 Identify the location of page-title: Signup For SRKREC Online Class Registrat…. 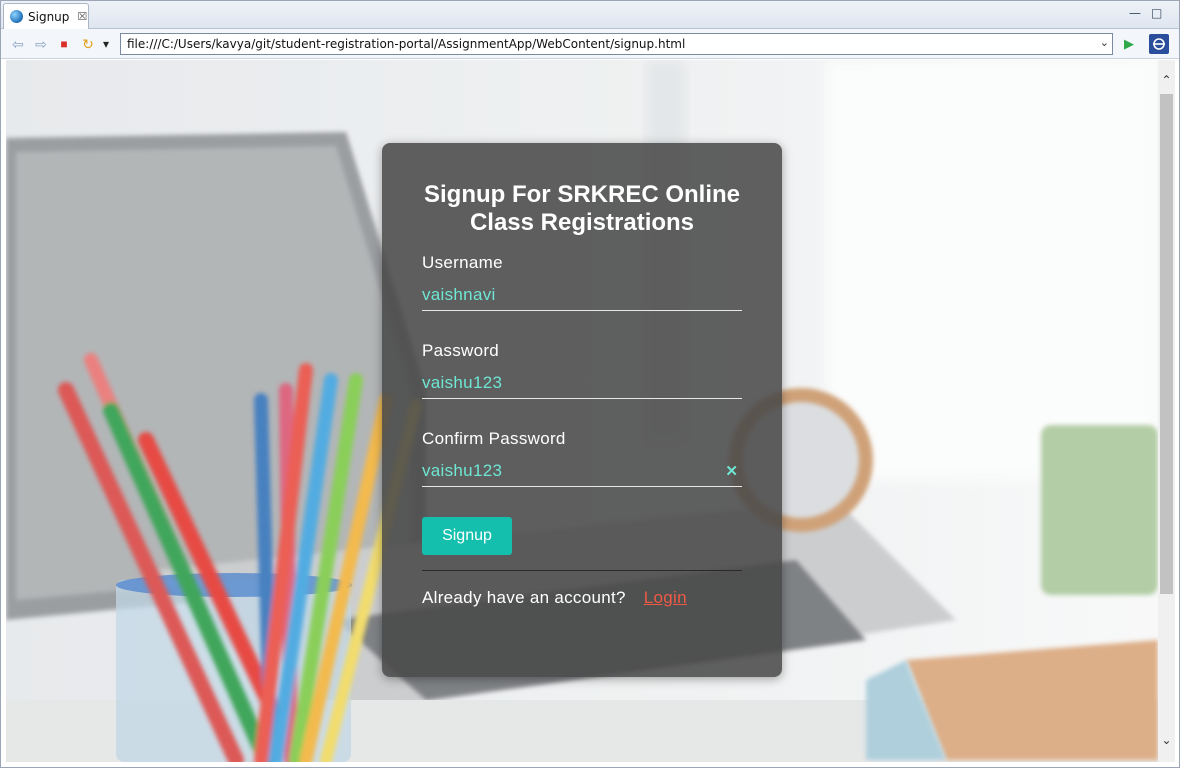
(582, 208).